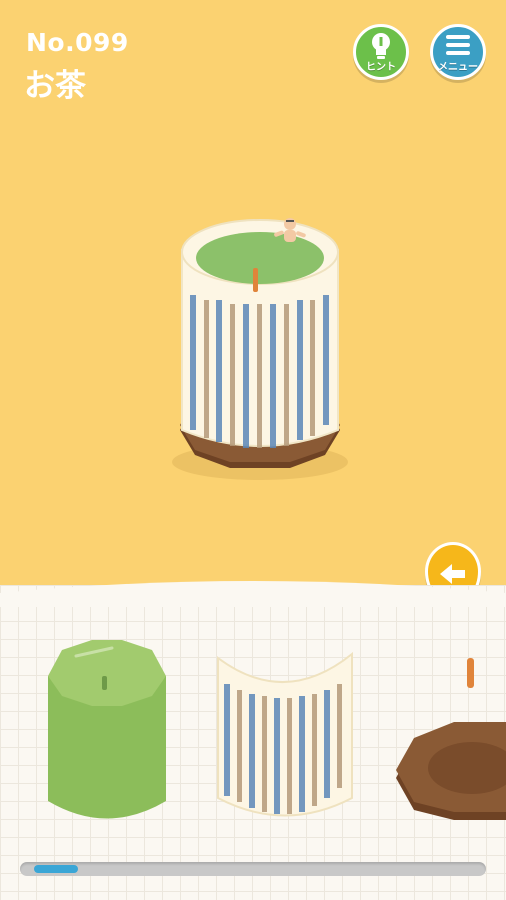 The width and height of the screenshot is (506, 900). I want to click on level-name: お茶, so click(55, 86).